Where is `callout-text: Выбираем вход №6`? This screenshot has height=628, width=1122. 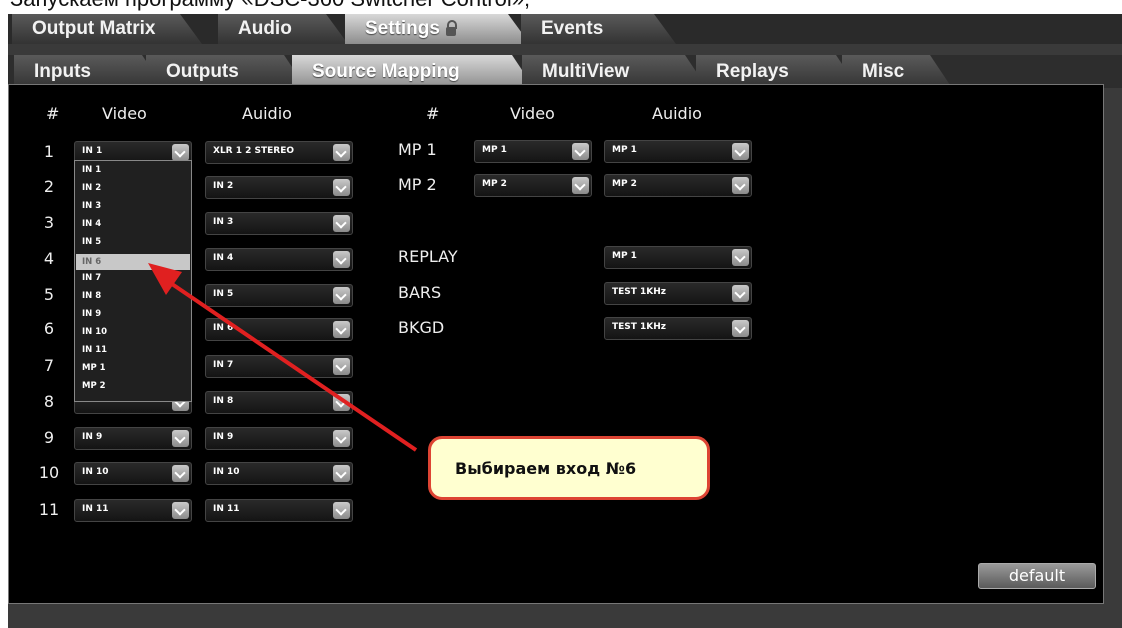 callout-text: Выбираем вход №6 is located at coordinates (546, 468).